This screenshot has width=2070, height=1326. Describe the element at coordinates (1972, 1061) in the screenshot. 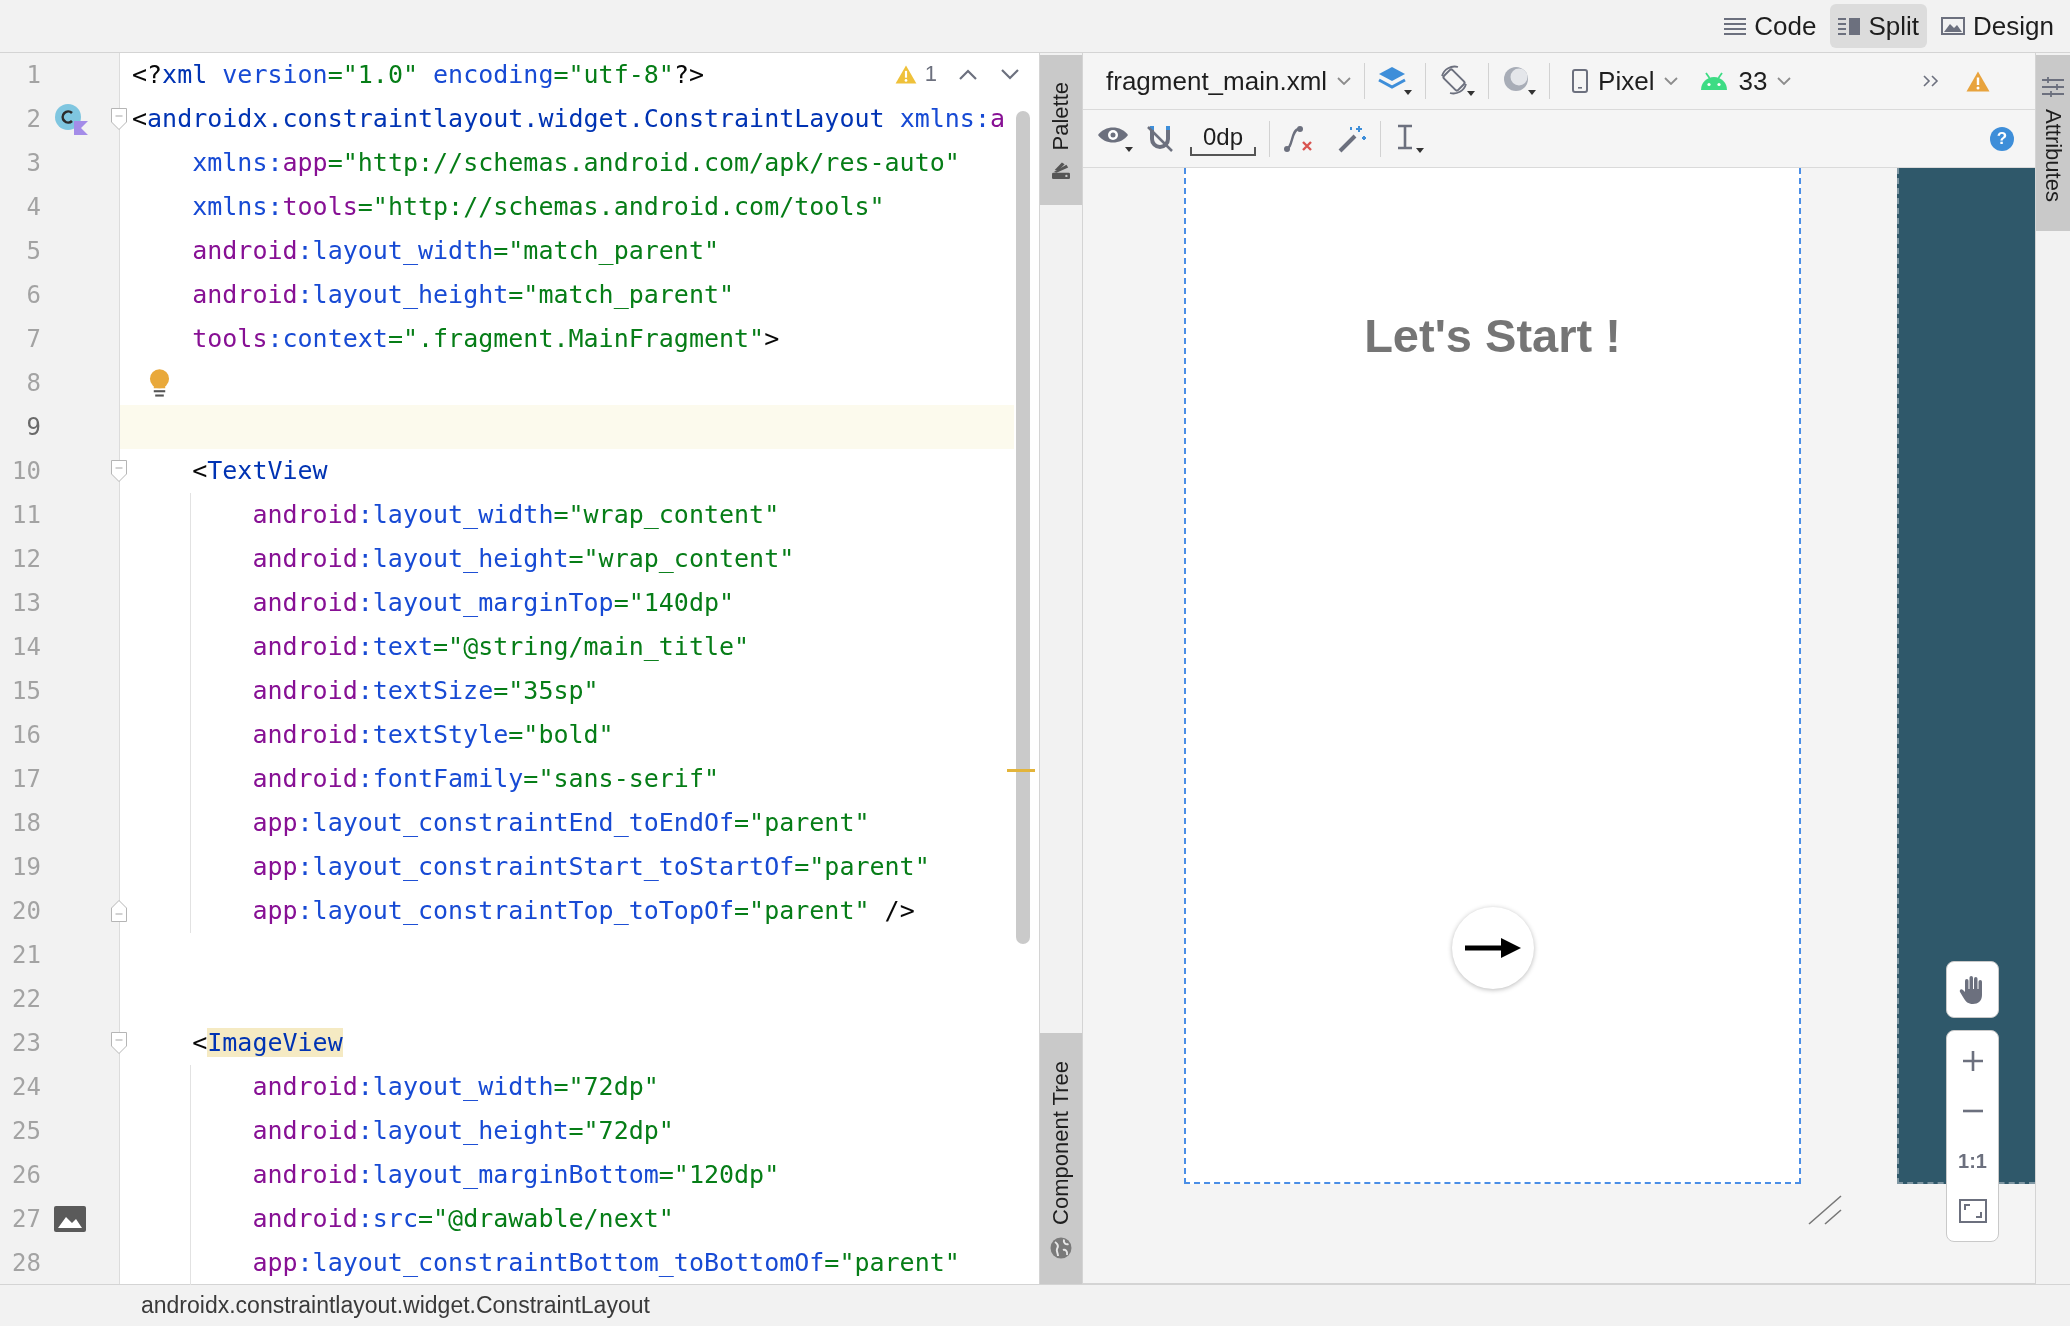

I see `zoom-in-icon` at that location.